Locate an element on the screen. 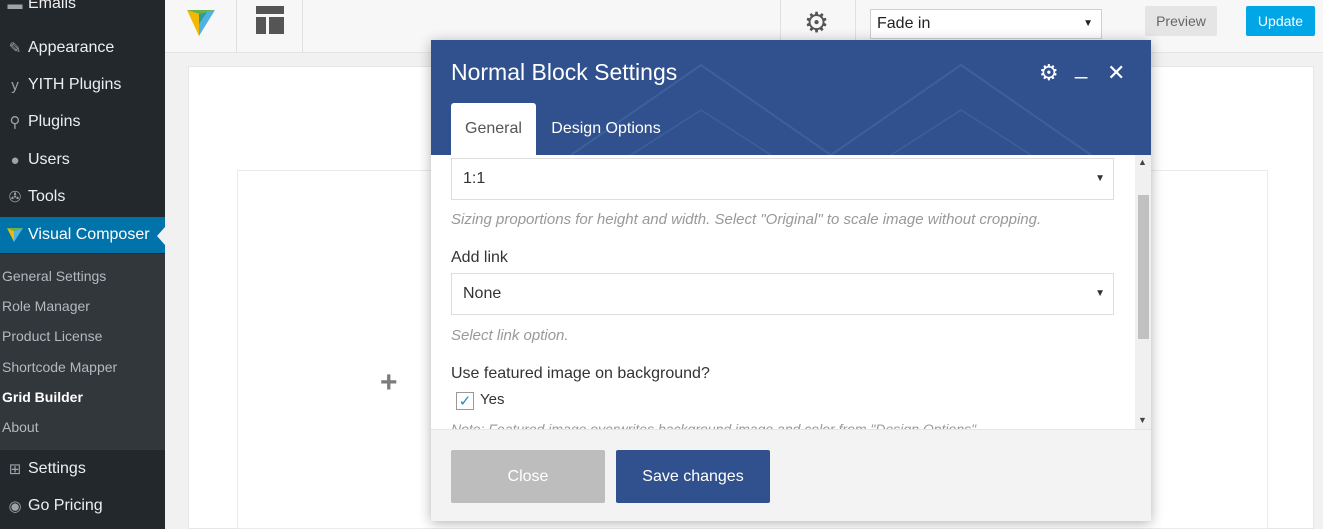 The width and height of the screenshot is (1323, 529). featured-image-checkbox: ✓ is located at coordinates (465, 401).